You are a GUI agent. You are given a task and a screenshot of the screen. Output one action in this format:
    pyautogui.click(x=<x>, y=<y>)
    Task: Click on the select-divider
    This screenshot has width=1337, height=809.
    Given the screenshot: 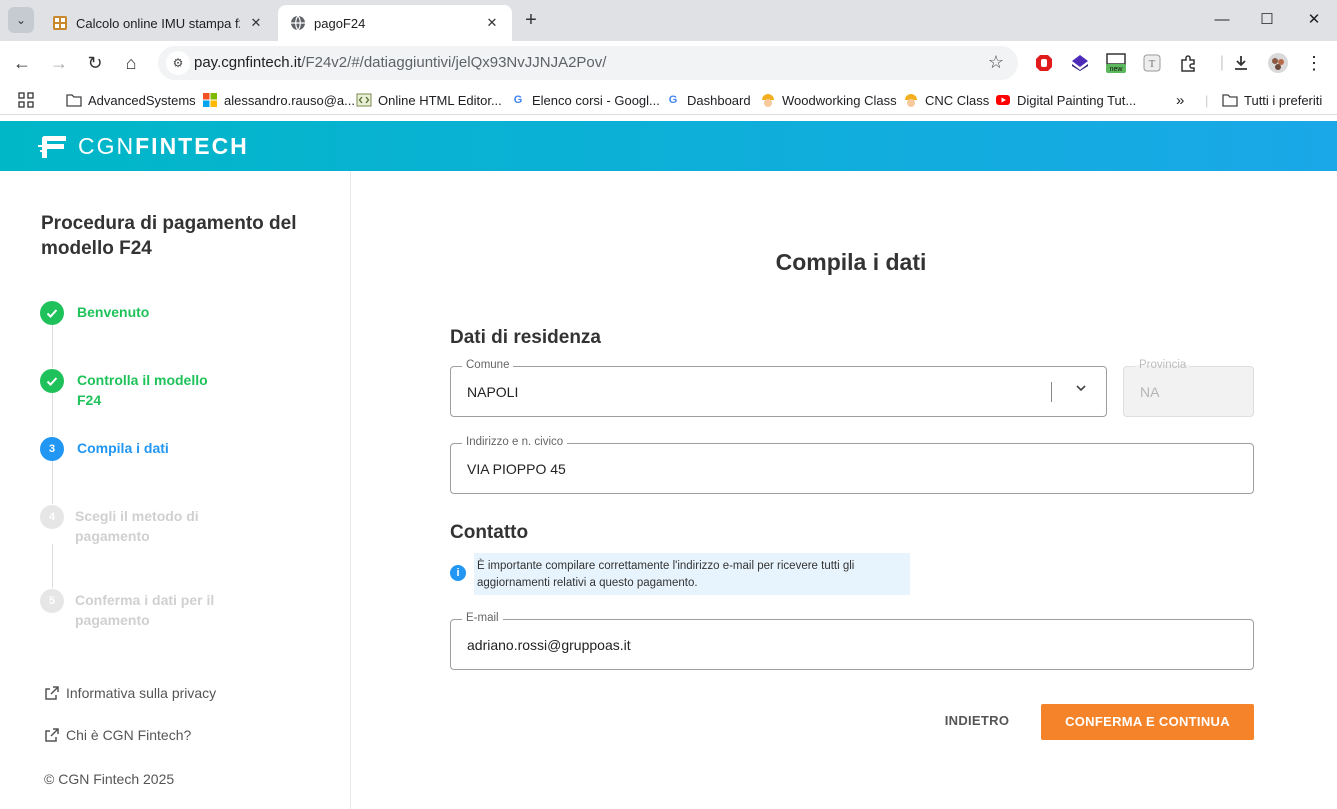 What is the action you would take?
    pyautogui.click(x=1051, y=392)
    